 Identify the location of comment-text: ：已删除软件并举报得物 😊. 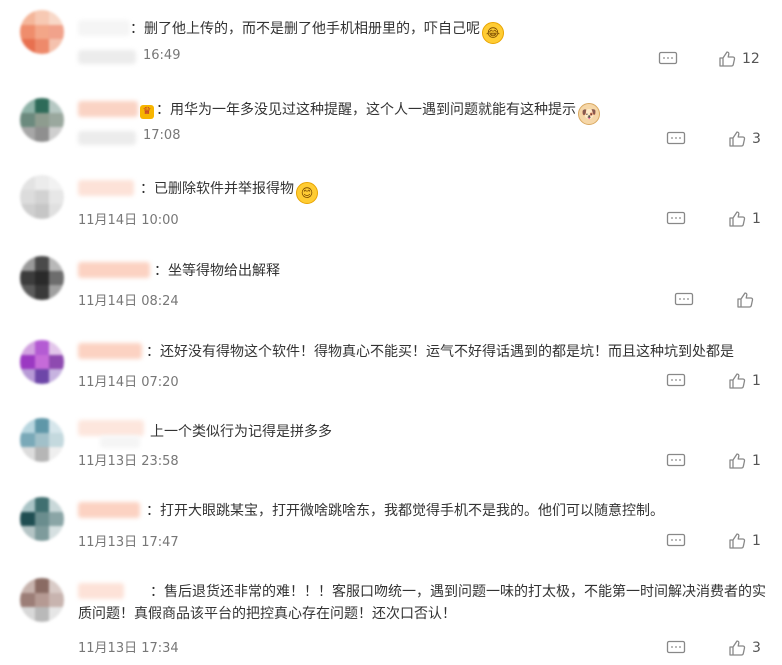
(456, 191).